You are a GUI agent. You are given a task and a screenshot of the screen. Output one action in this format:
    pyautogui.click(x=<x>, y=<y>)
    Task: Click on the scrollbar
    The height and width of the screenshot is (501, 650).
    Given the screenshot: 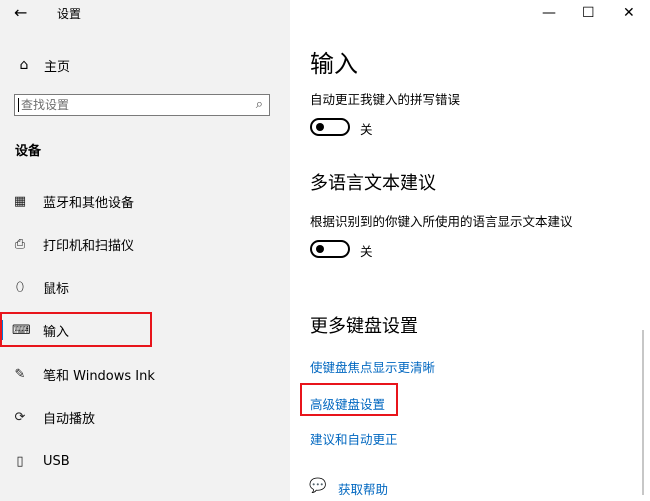 What is the action you would take?
    pyautogui.click(x=643, y=412)
    